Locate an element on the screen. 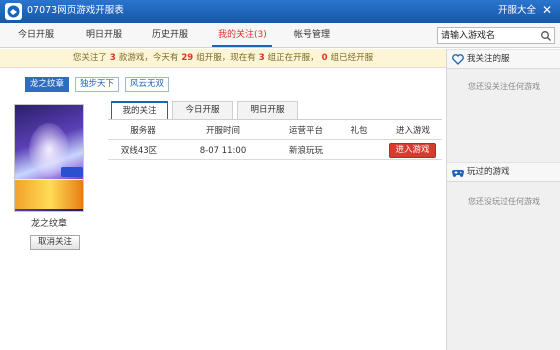 The image size is (560, 350). search-icon is located at coordinates (546, 36).